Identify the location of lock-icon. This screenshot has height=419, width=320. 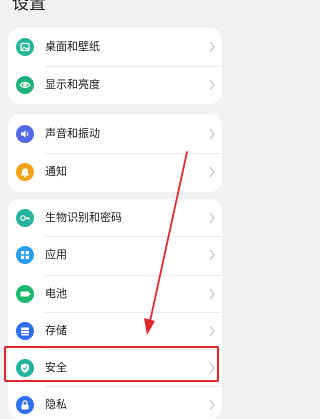
(25, 405).